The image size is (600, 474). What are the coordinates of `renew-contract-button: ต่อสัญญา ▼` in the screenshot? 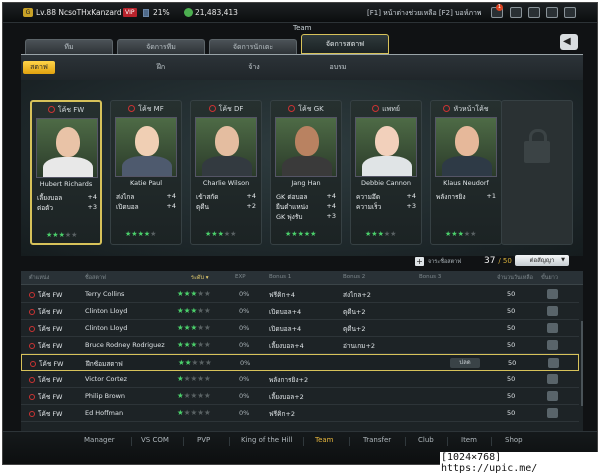 It's located at (542, 260).